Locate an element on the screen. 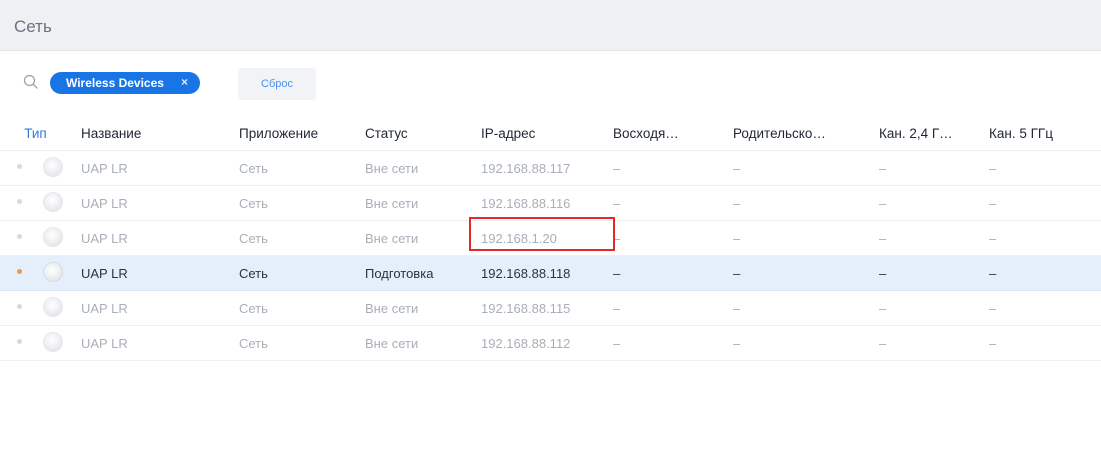  column-header-ip: IP-адрес is located at coordinates (546, 133).